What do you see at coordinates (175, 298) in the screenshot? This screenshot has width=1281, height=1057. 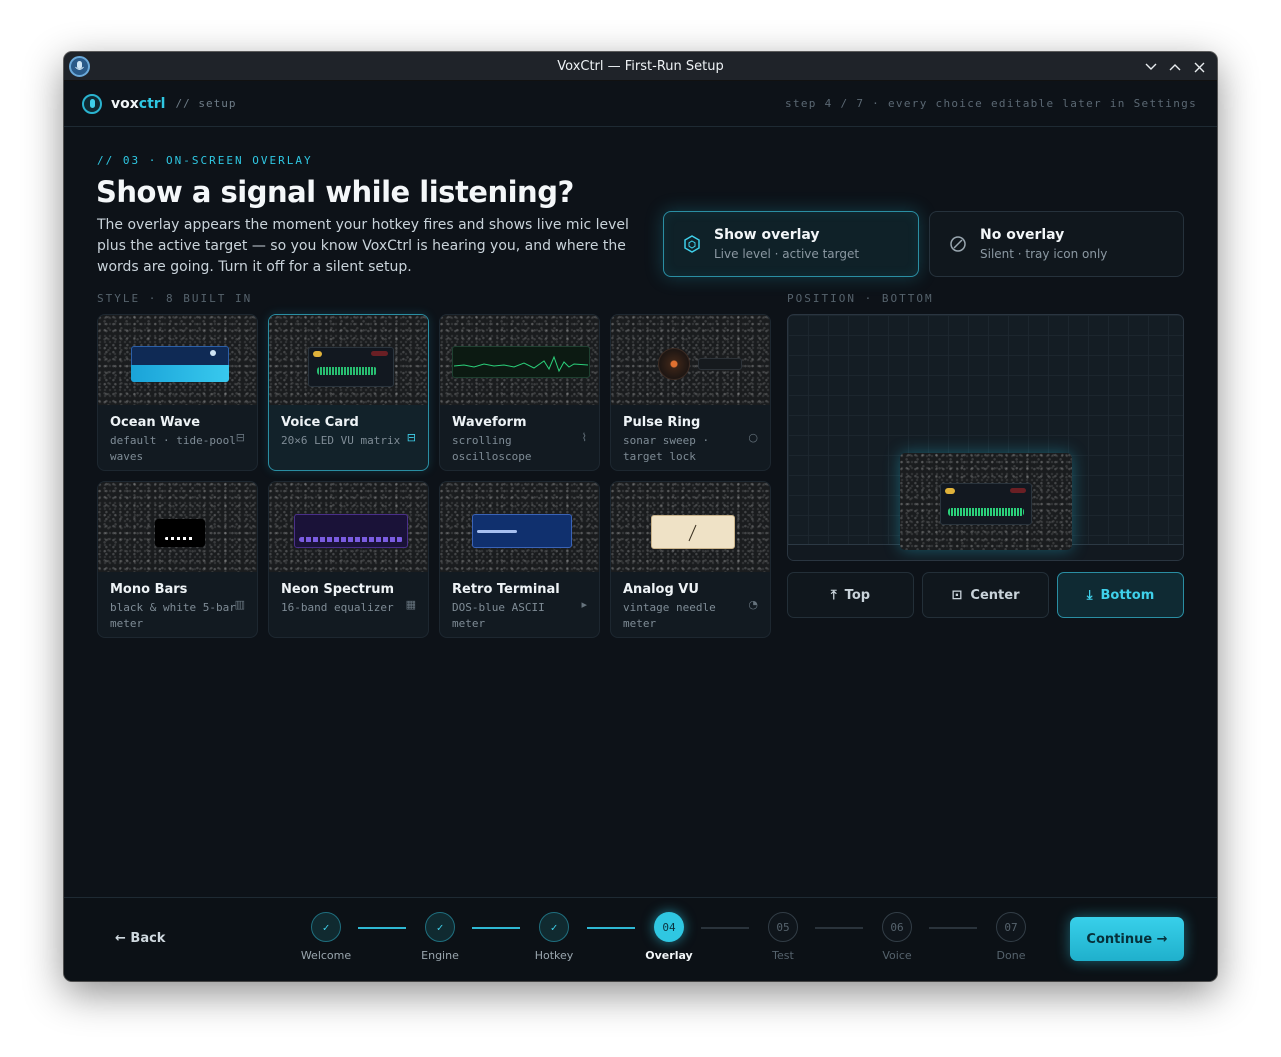 I see `style-section-label: STYLE · 8 BUILT IN` at bounding box center [175, 298].